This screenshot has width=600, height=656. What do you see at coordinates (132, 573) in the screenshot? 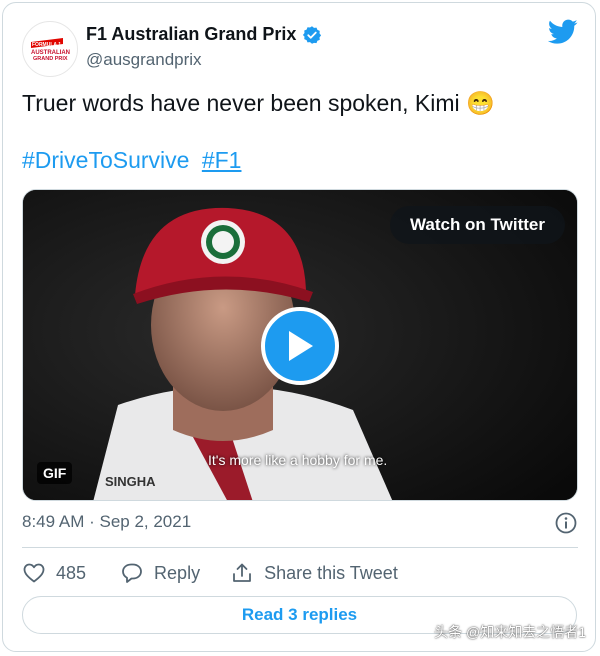
I see `reply-bubble-icon` at bounding box center [132, 573].